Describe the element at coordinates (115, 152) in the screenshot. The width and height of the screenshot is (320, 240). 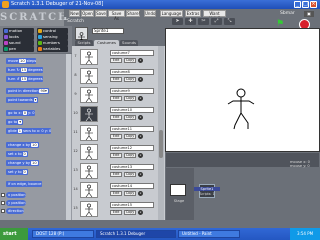
I see `costume-item: 12 costume12 Edit Copy x` at that location.